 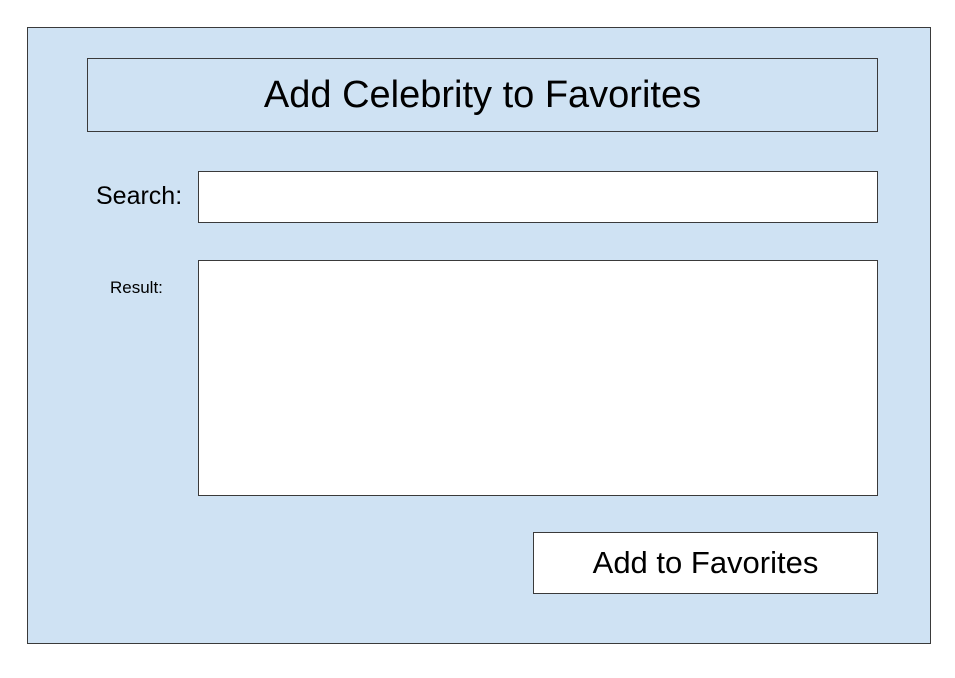 What do you see at coordinates (139, 196) in the screenshot?
I see `search-label: Search:` at bounding box center [139, 196].